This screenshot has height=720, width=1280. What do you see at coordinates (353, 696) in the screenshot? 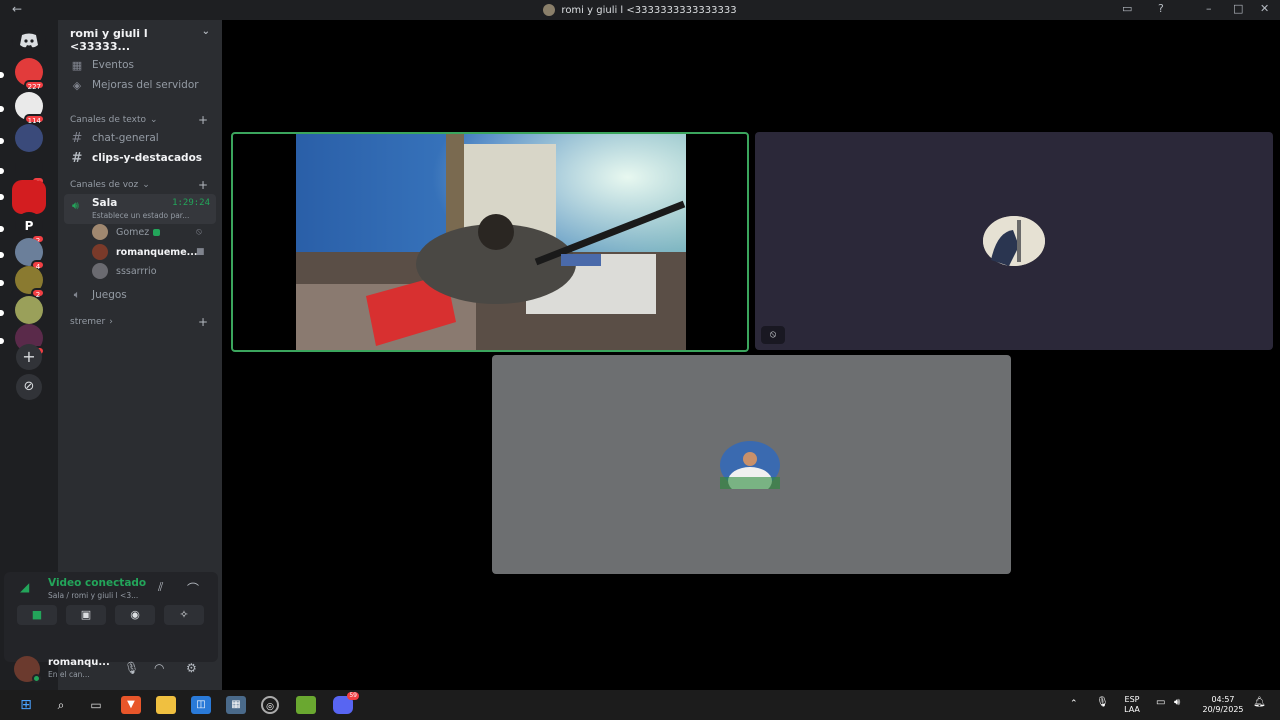
I see `notification-badge: 59` at bounding box center [353, 696].